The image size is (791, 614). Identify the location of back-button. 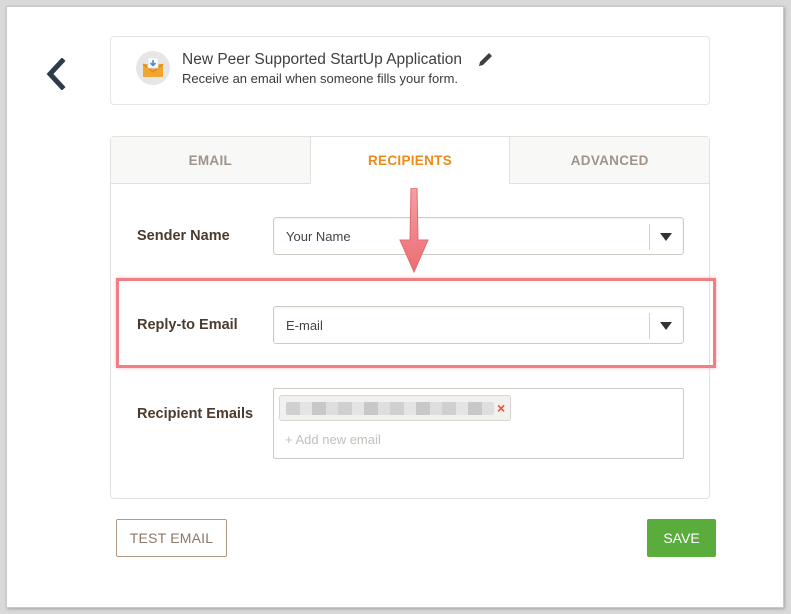
(55, 74).